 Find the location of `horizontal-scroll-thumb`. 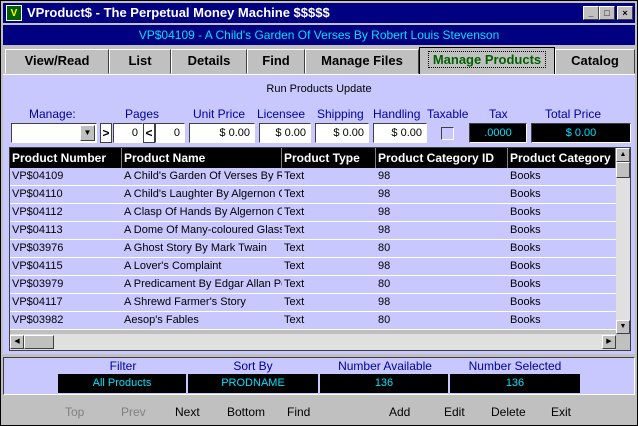

horizontal-scroll-thumb is located at coordinates (39, 342).